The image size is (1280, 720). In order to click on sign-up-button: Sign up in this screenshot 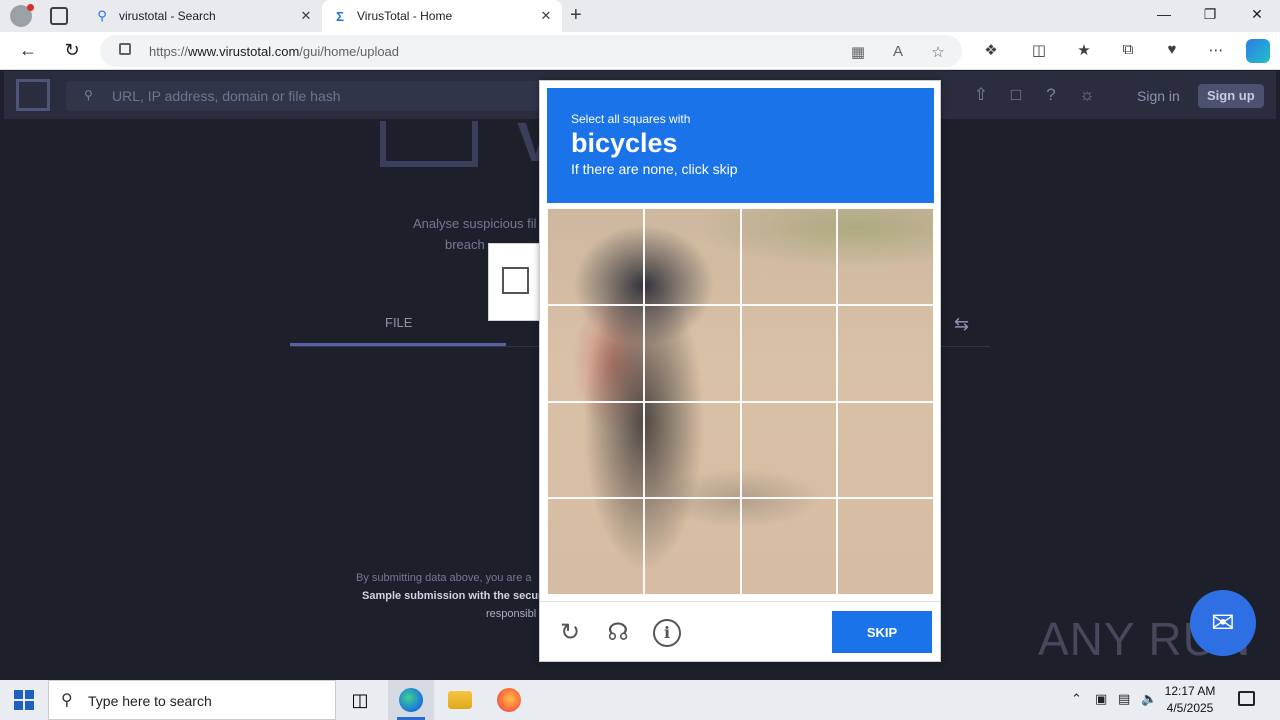, I will do `click(1231, 96)`.